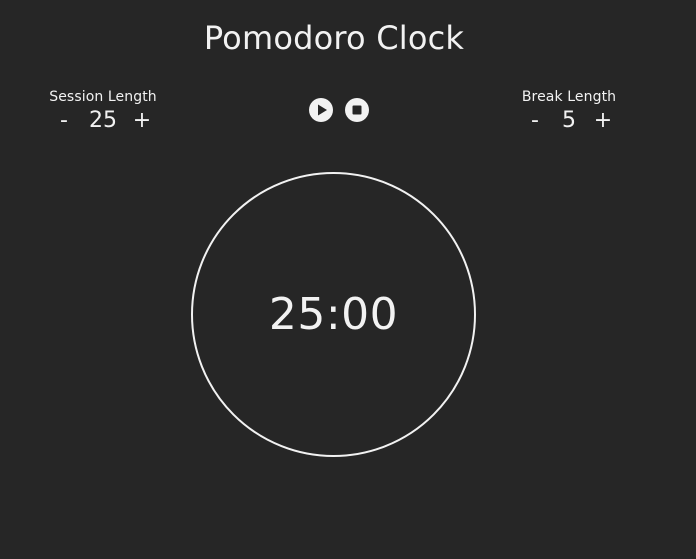 Image resolution: width=696 pixels, height=559 pixels. I want to click on stop-icon, so click(357, 110).